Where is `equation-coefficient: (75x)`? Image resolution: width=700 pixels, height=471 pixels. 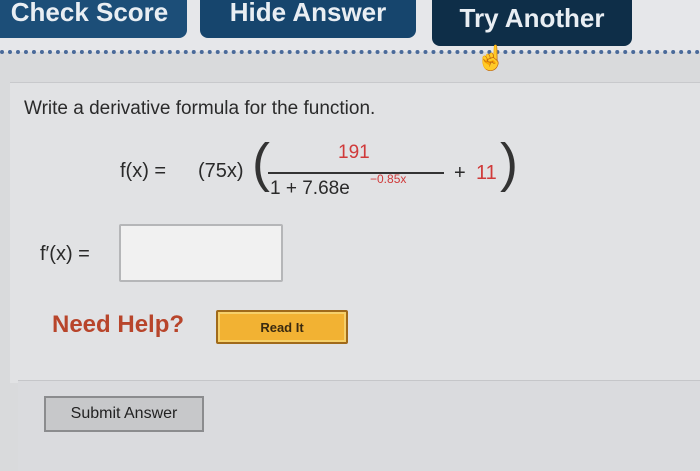
equation-coefficient: (75x) is located at coordinates (221, 171).